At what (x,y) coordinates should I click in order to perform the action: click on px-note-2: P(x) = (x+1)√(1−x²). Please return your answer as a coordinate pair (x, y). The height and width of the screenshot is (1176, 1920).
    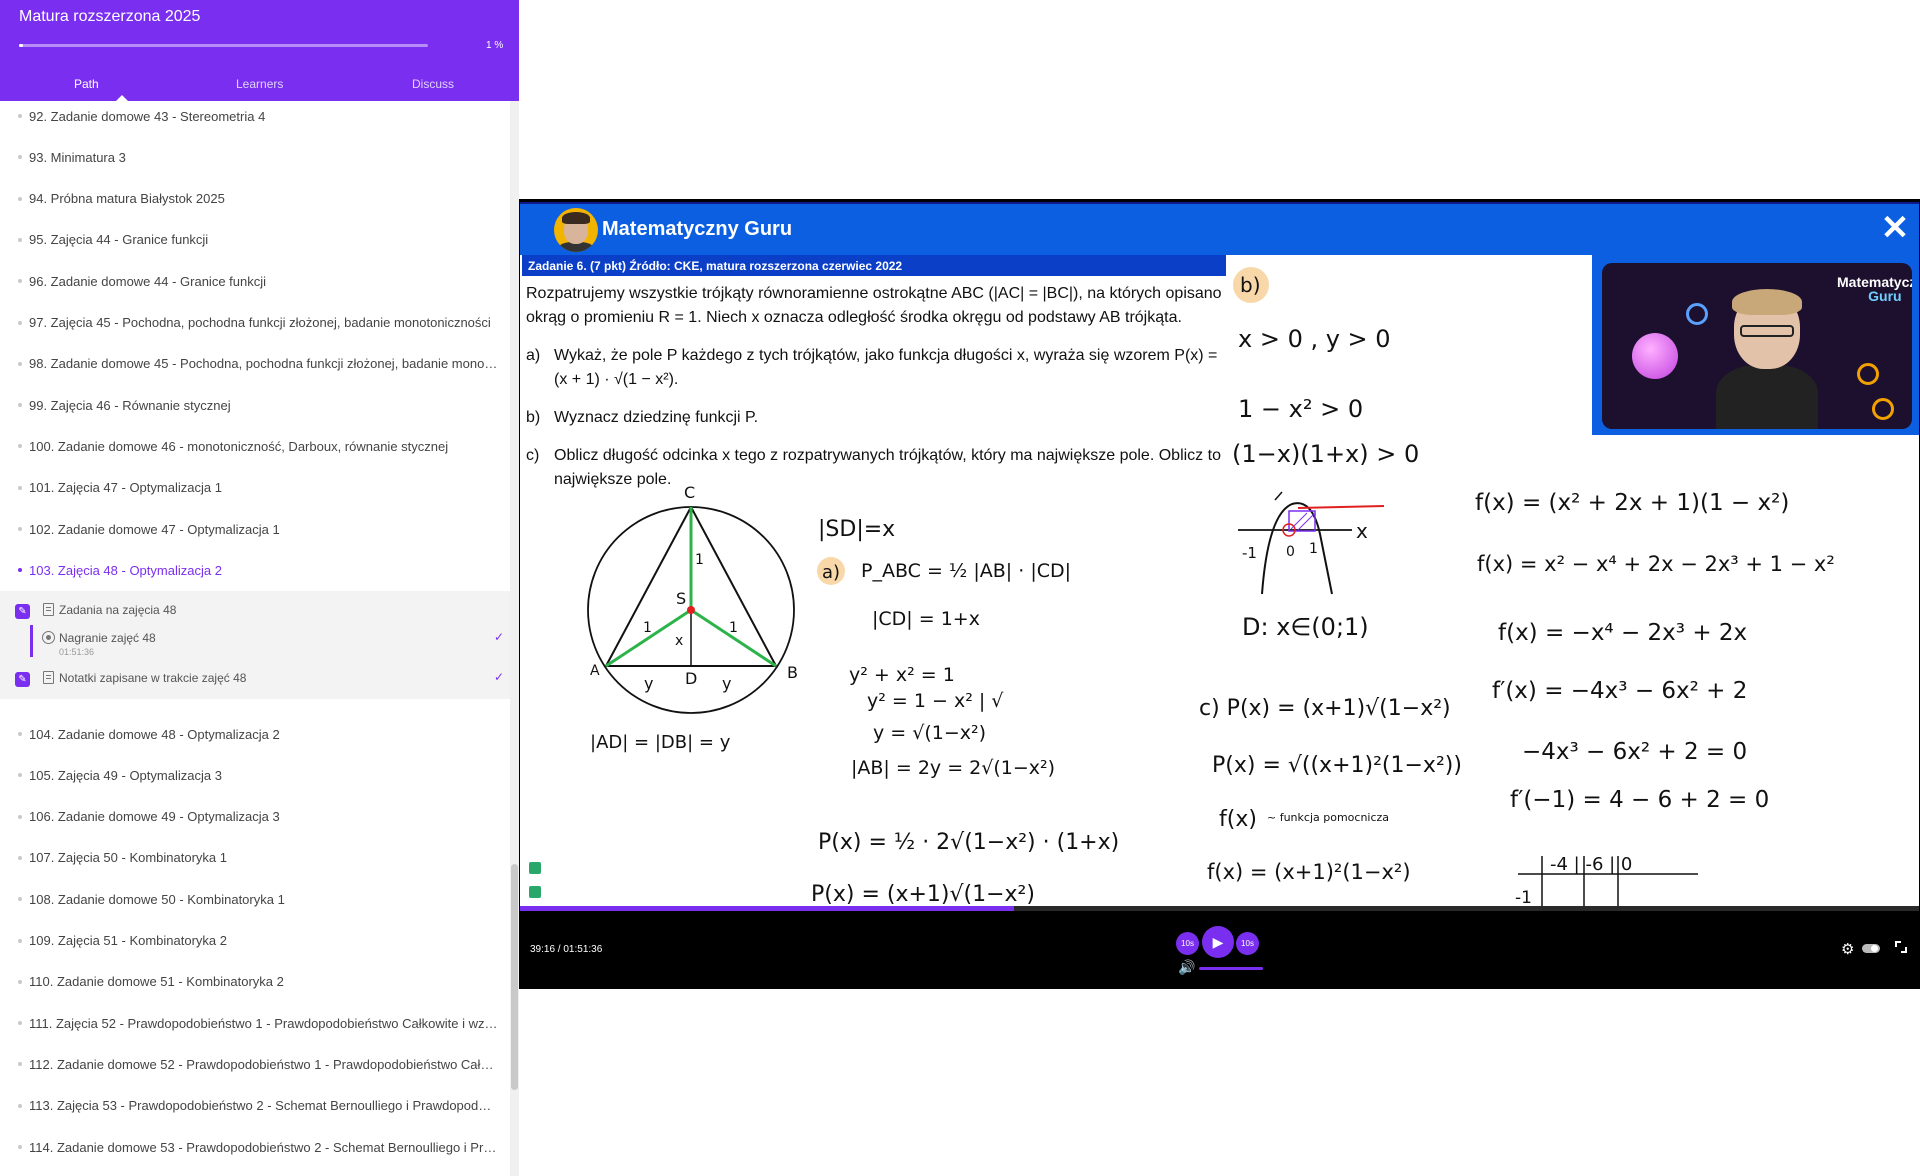
    Looking at the image, I should click on (923, 894).